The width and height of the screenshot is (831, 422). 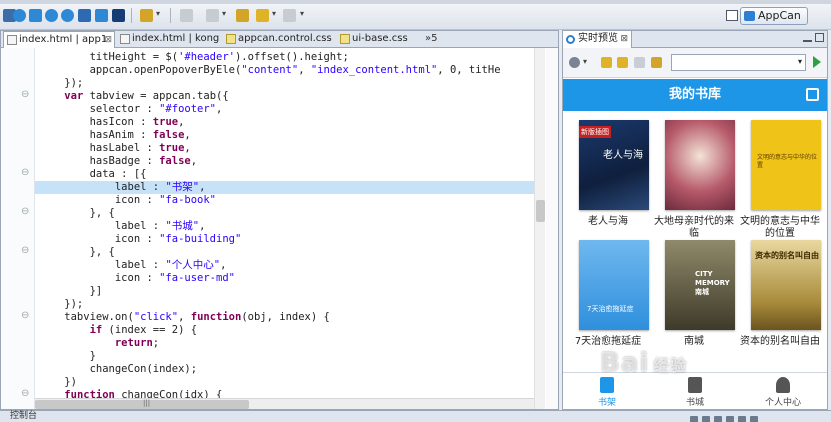 What do you see at coordinates (169, 39) in the screenshot?
I see `tab-index-kong: index.html | kong` at bounding box center [169, 39].